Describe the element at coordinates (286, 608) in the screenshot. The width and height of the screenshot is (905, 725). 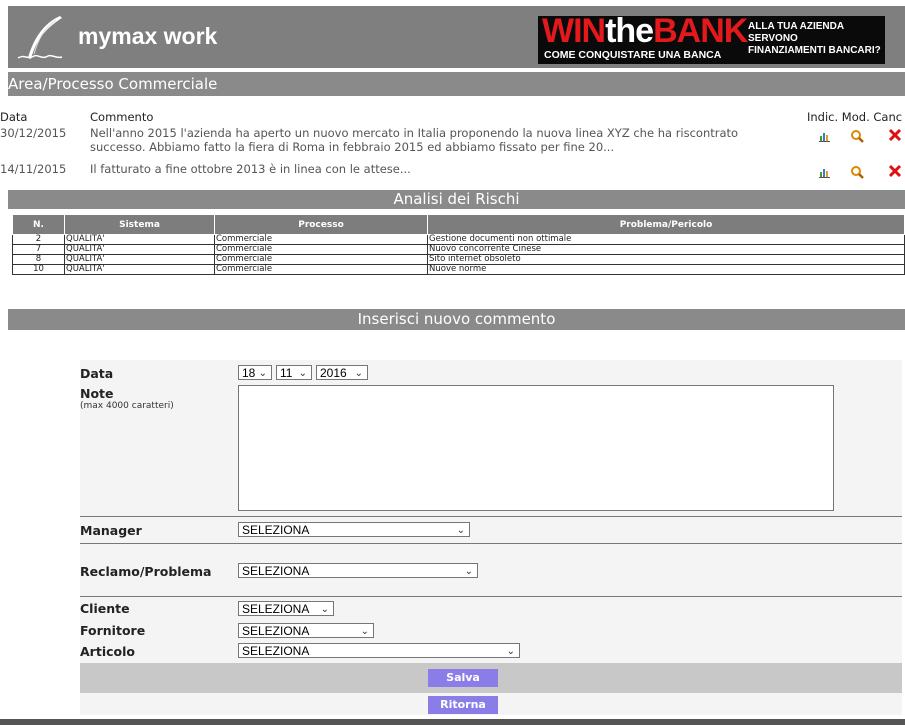
I see `cliente-select: SELEZIONA ⌄` at that location.